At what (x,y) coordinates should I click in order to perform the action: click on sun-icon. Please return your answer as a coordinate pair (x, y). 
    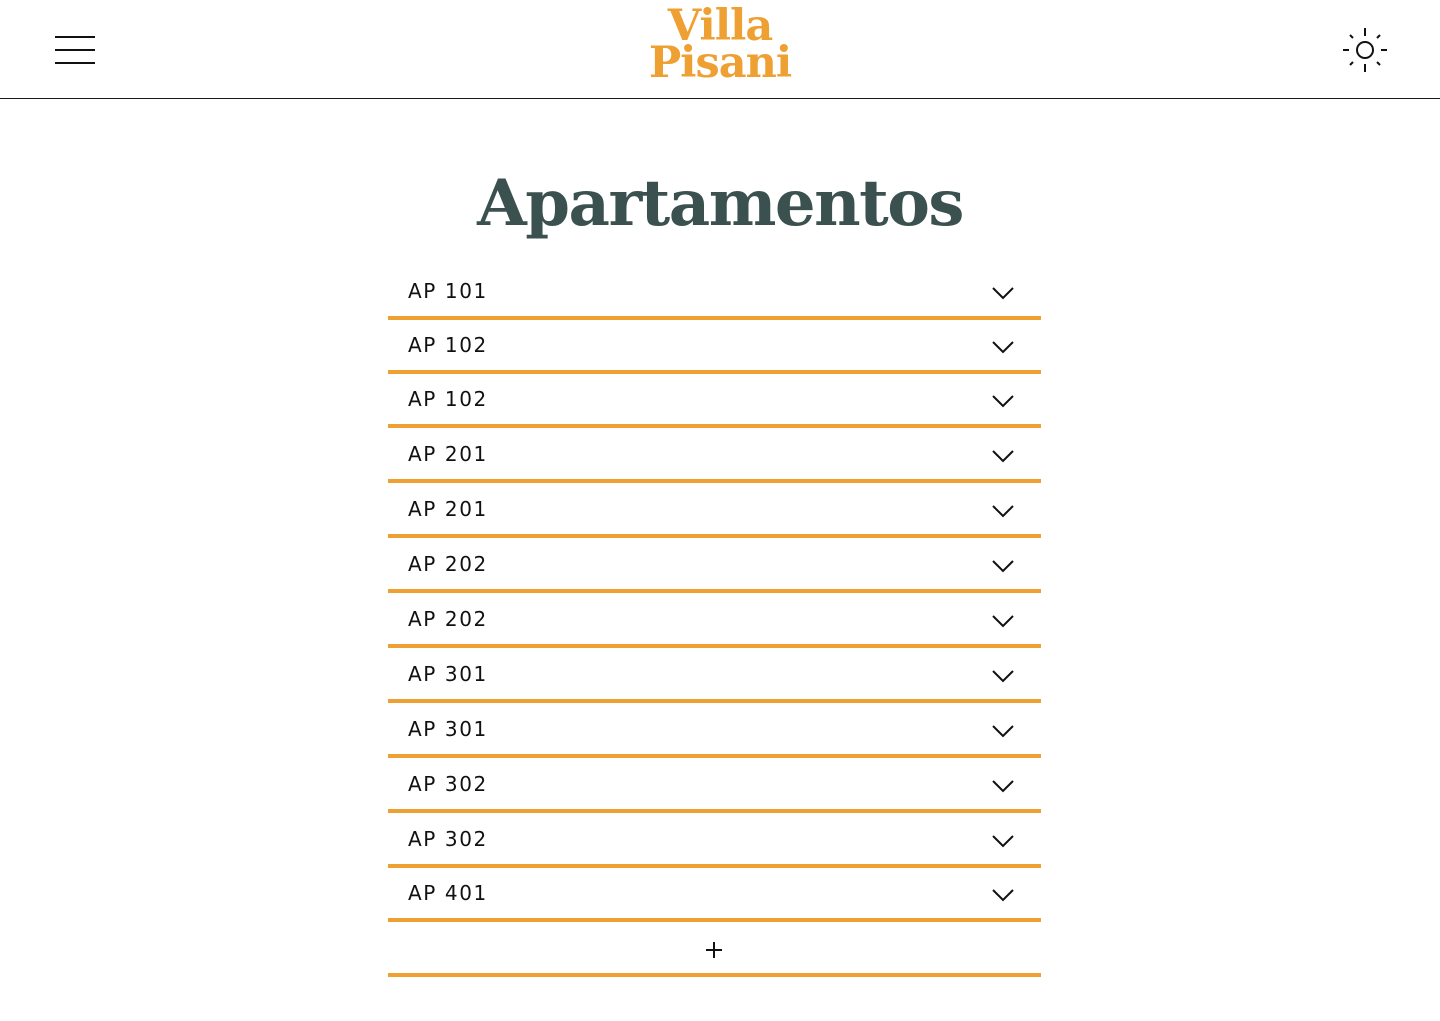
    Looking at the image, I should click on (1365, 50).